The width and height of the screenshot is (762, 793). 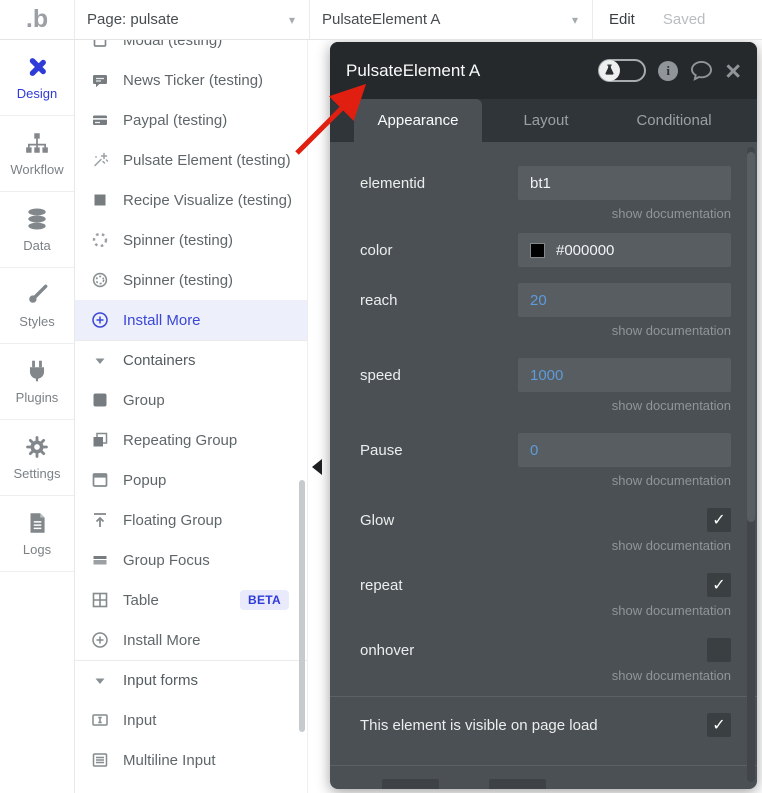 What do you see at coordinates (545, 650) in the screenshot?
I see `field-row-onhover: onhover` at bounding box center [545, 650].